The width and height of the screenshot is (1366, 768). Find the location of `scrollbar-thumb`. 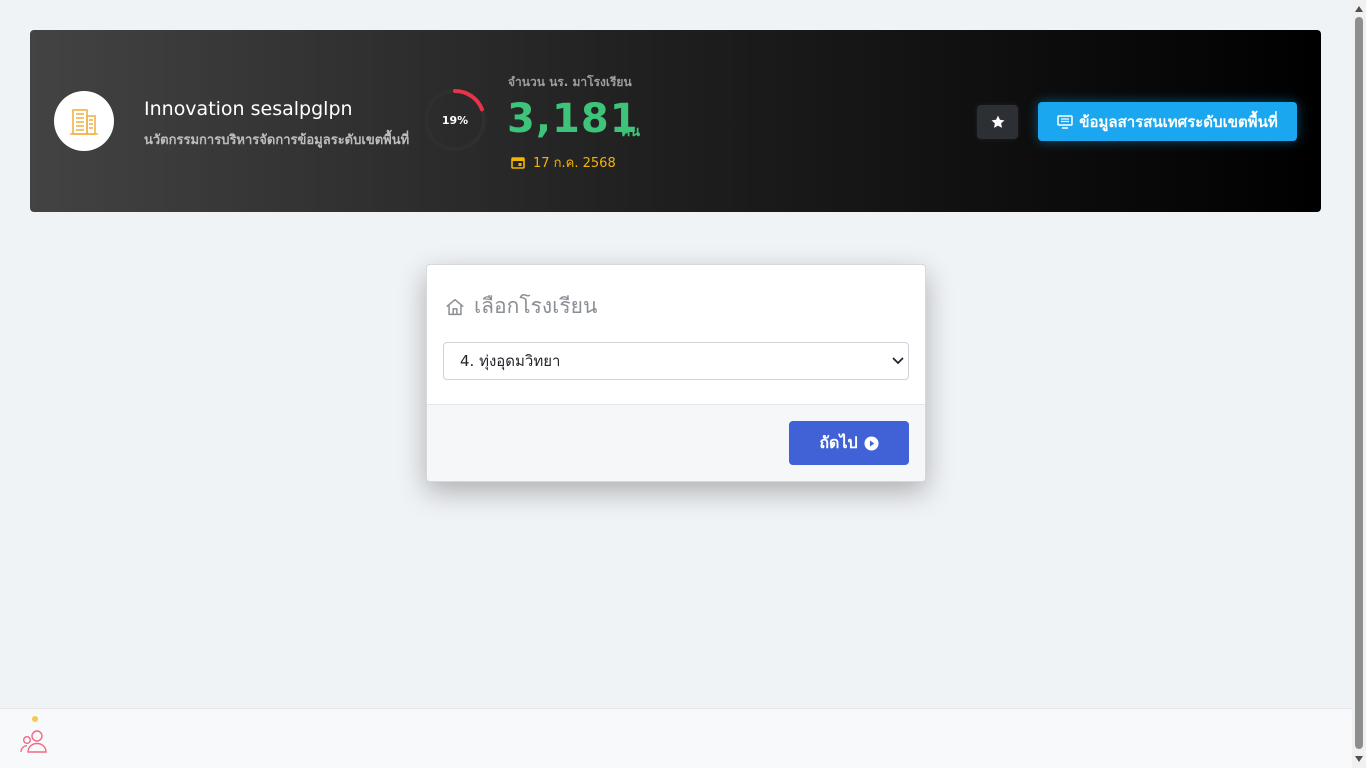

scrollbar-thumb is located at coordinates (1359, 383).